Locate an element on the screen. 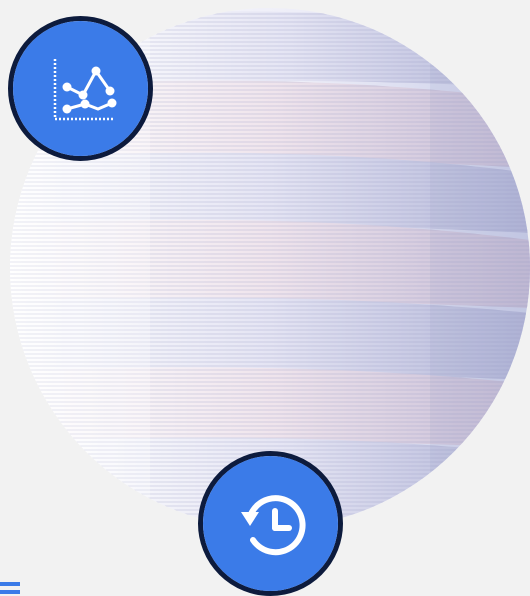 Image resolution: width=530 pixels, height=596 pixels. line-chart-icon is located at coordinates (80, 88).